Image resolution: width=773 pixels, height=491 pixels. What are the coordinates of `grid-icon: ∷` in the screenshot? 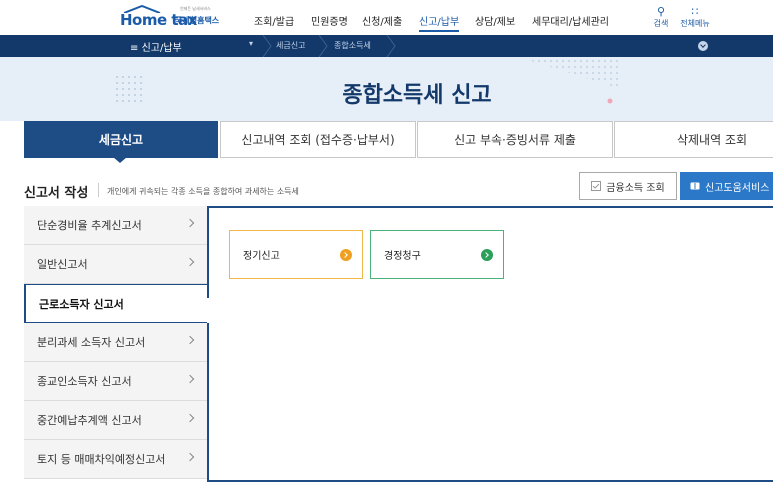 It's located at (695, 11).